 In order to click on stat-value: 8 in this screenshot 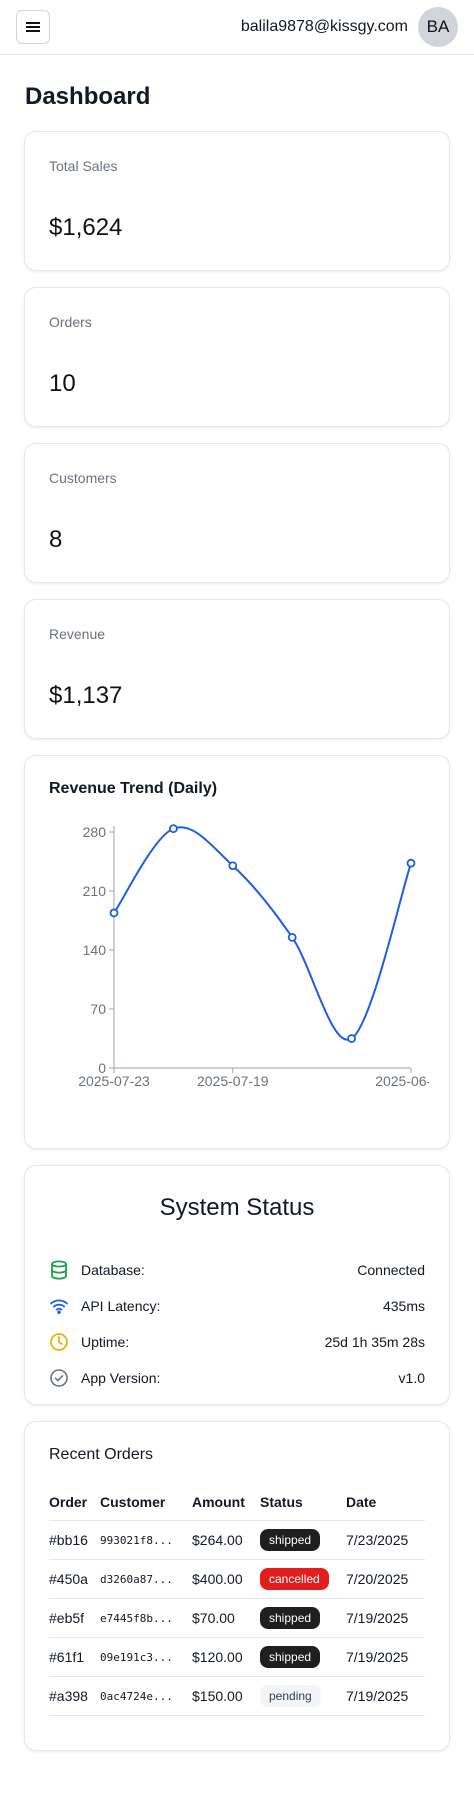, I will do `click(56, 539)`.